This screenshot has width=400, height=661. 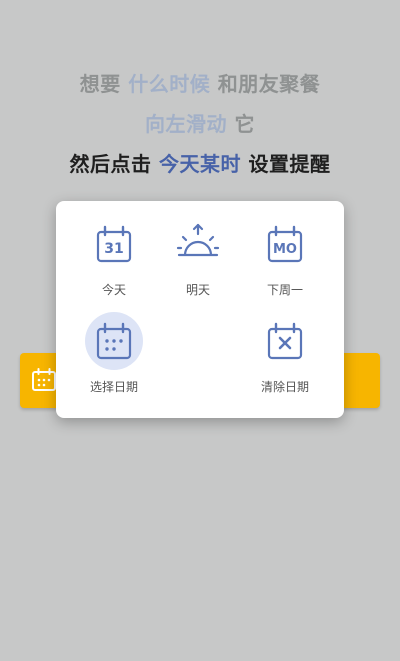 I want to click on instruction-line-3: 然后点击 今天某时 设置提醒, so click(x=200, y=162).